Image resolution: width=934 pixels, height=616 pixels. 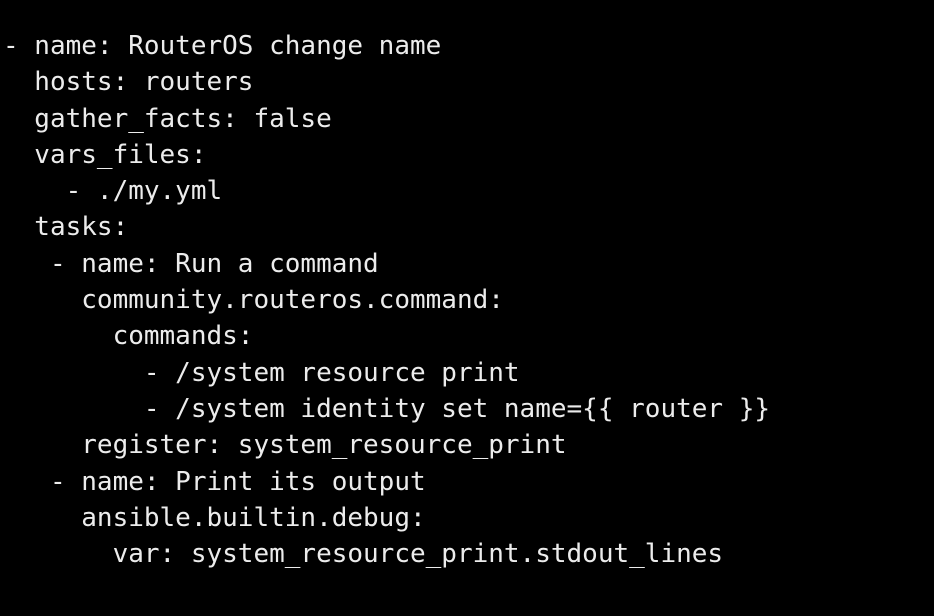 I want to click on code-line: - /system resource print, so click(x=261, y=372).